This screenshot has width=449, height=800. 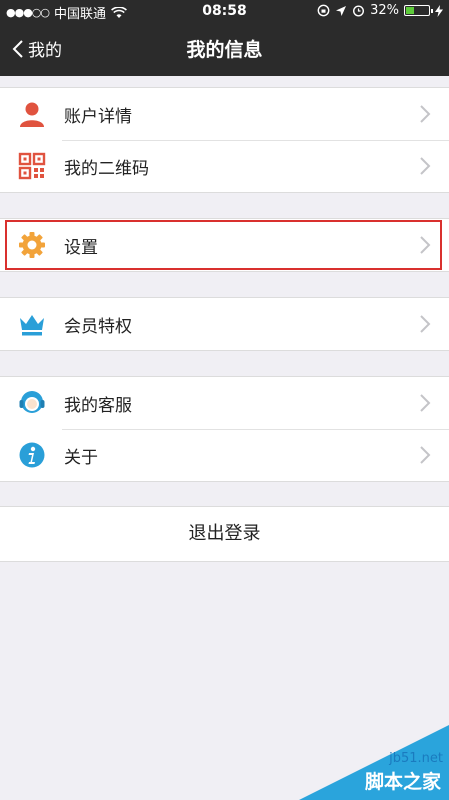 I want to click on menu-item-label: 我的二维码, so click(x=106, y=169).